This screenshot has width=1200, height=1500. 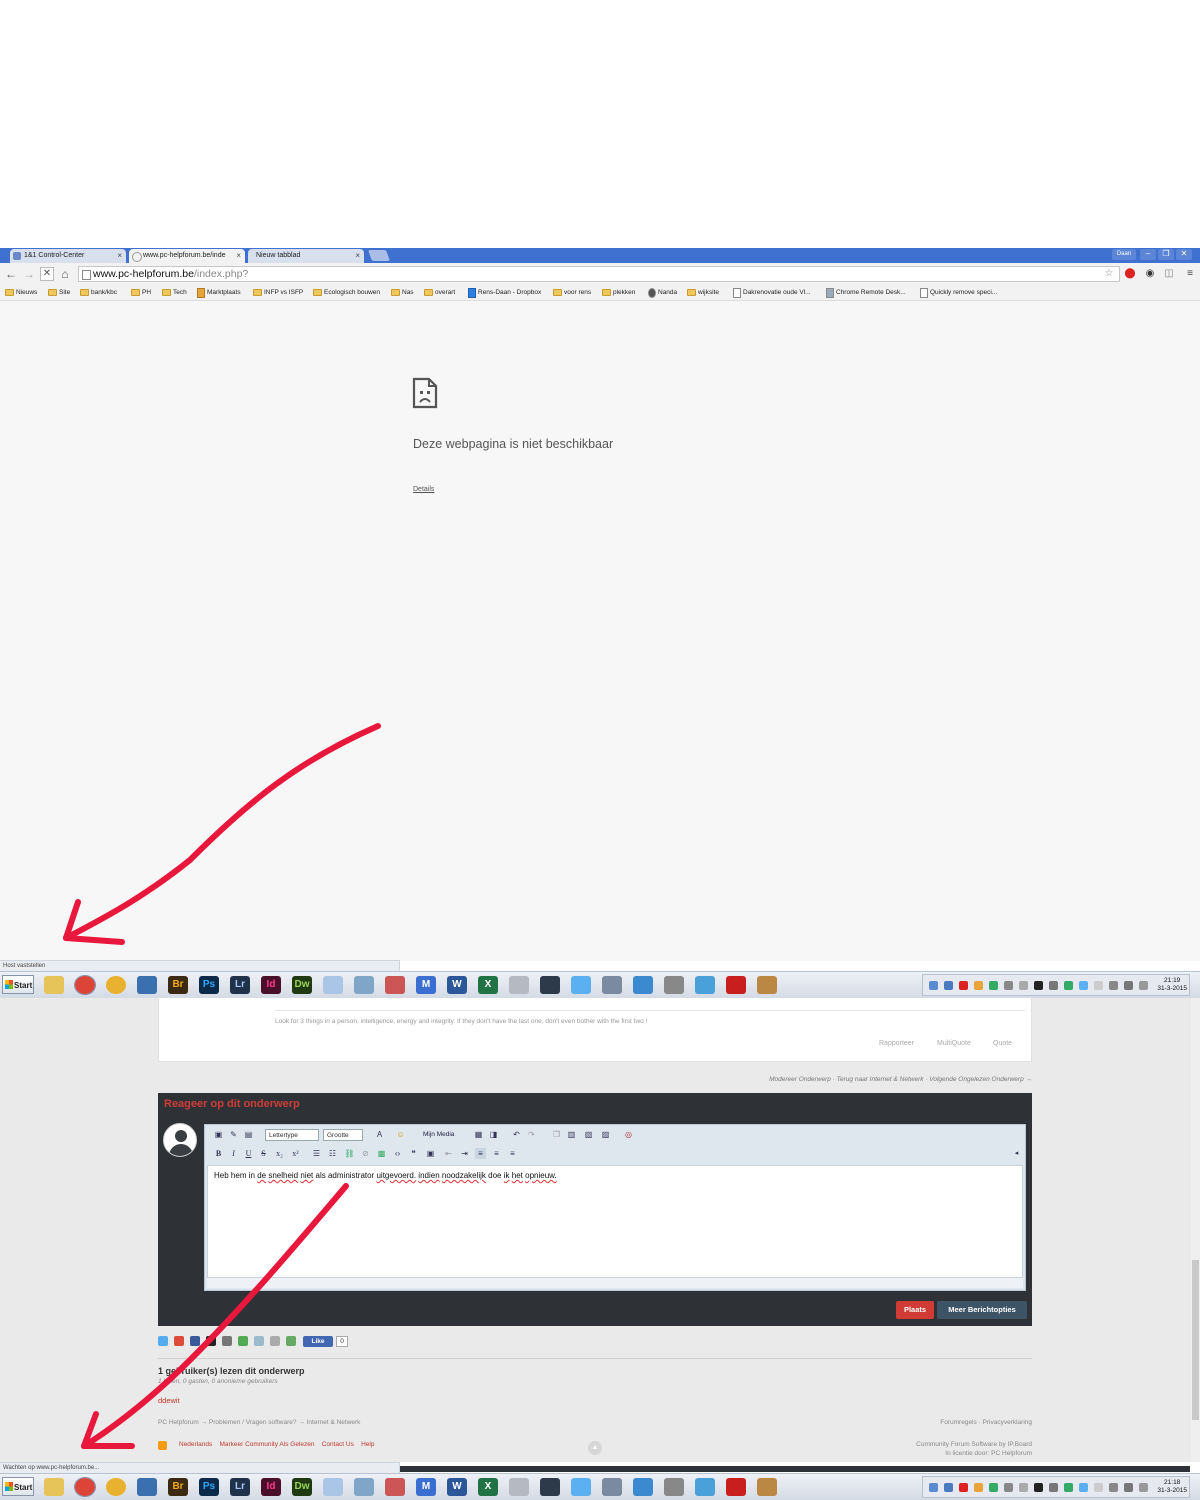 I want to click on taskbar-lightroom-icon: Lr, so click(x=240, y=1487).